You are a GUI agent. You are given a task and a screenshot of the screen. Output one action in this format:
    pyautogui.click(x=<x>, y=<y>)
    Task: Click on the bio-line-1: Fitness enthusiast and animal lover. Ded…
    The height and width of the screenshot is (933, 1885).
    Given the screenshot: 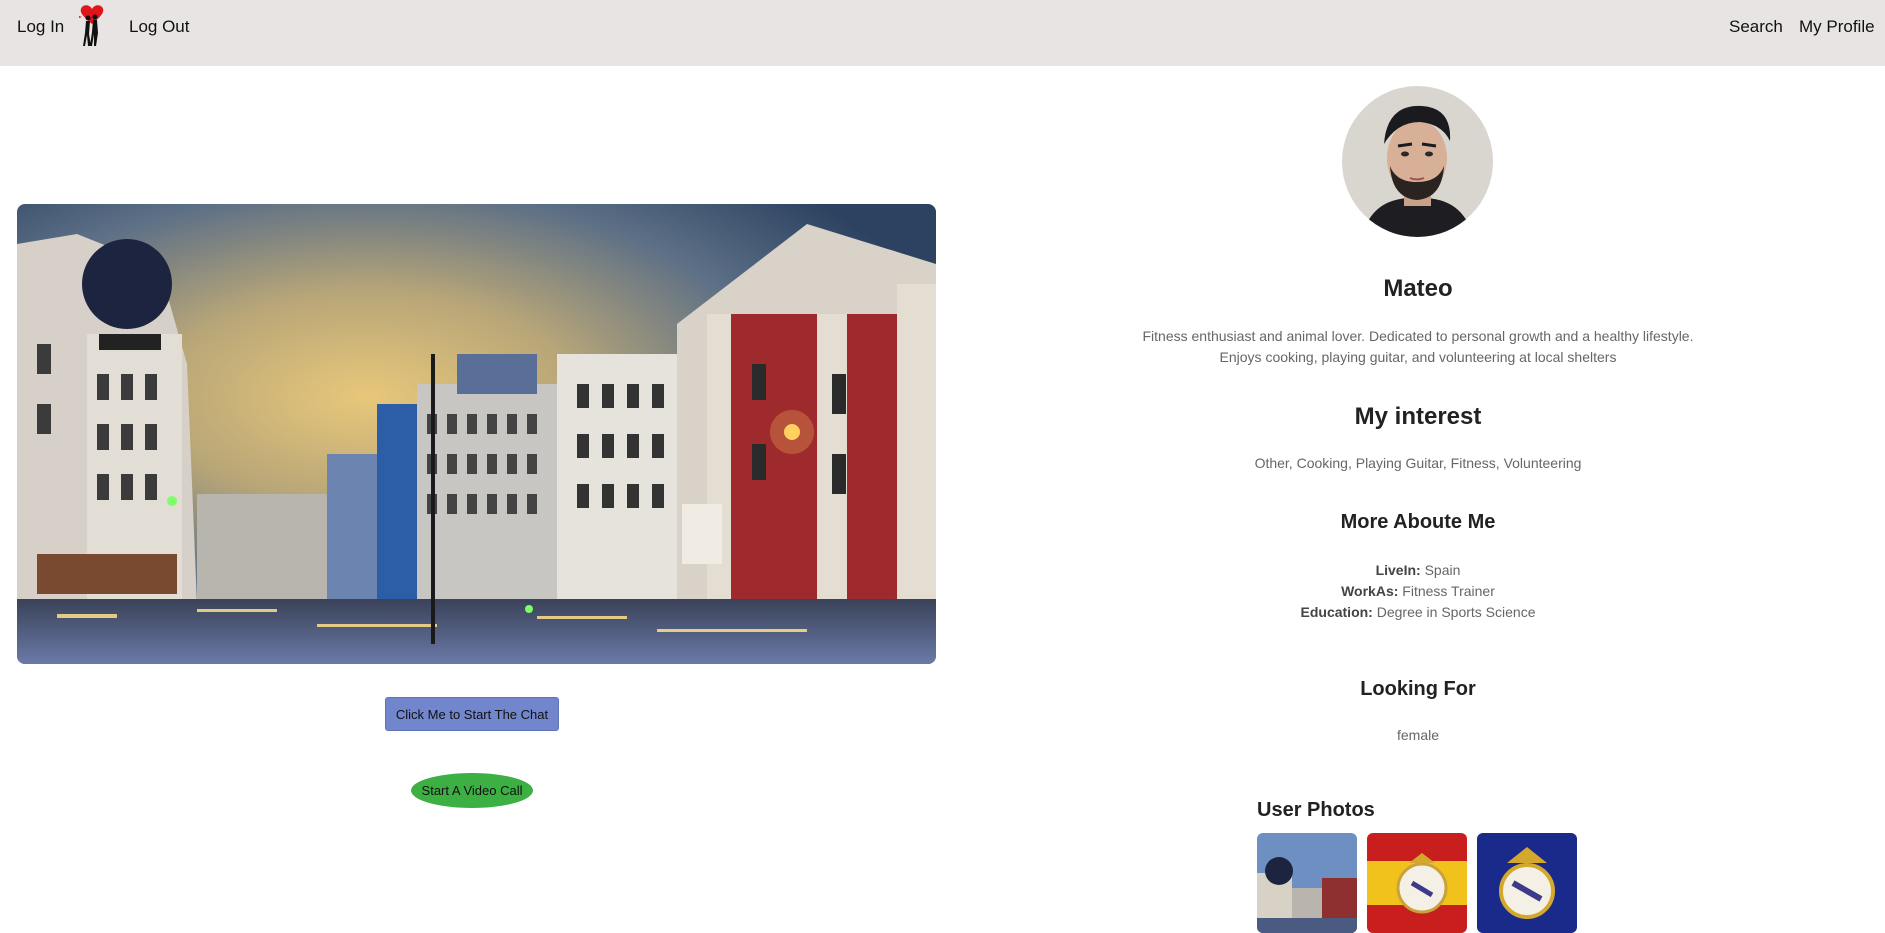 What is the action you would take?
    pyautogui.click(x=1418, y=336)
    